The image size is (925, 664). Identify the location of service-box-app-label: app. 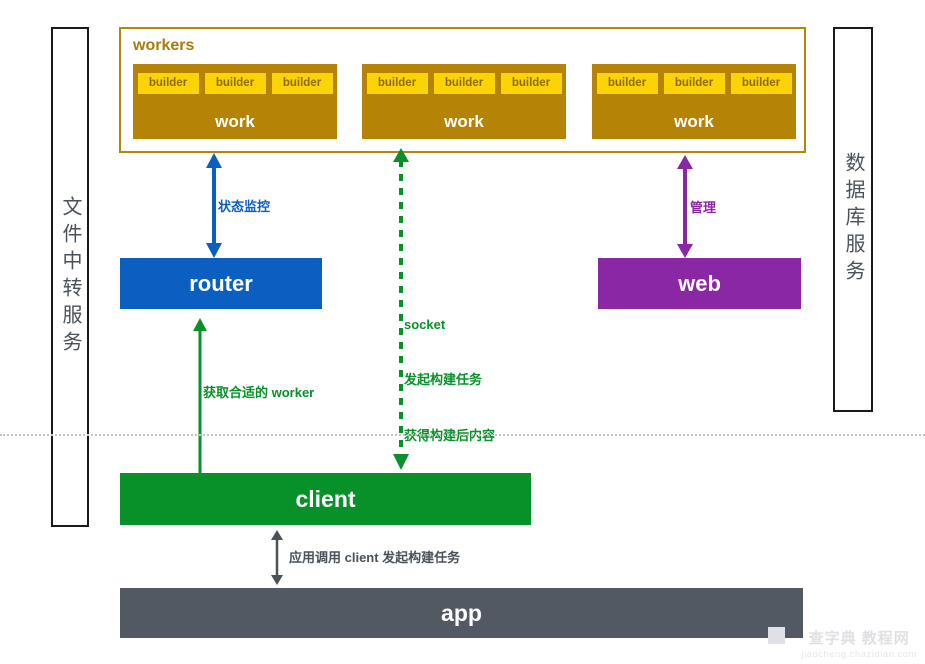
(461, 612).